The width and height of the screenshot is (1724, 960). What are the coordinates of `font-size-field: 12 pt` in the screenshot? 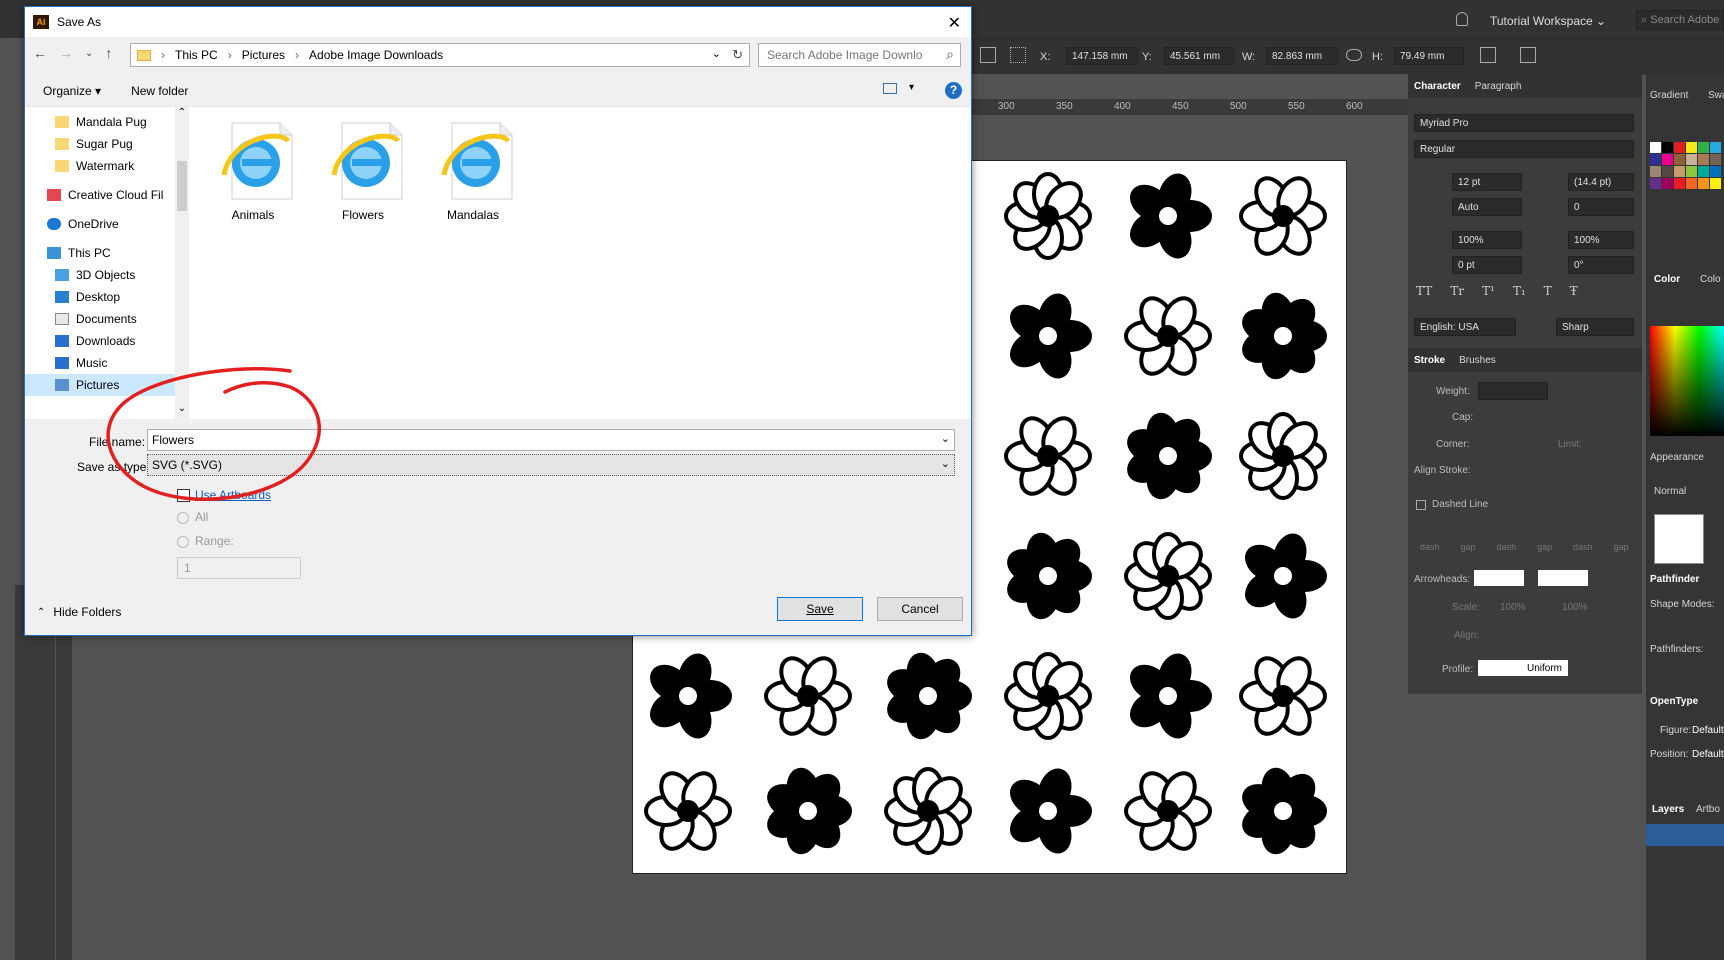 It's located at (1487, 182).